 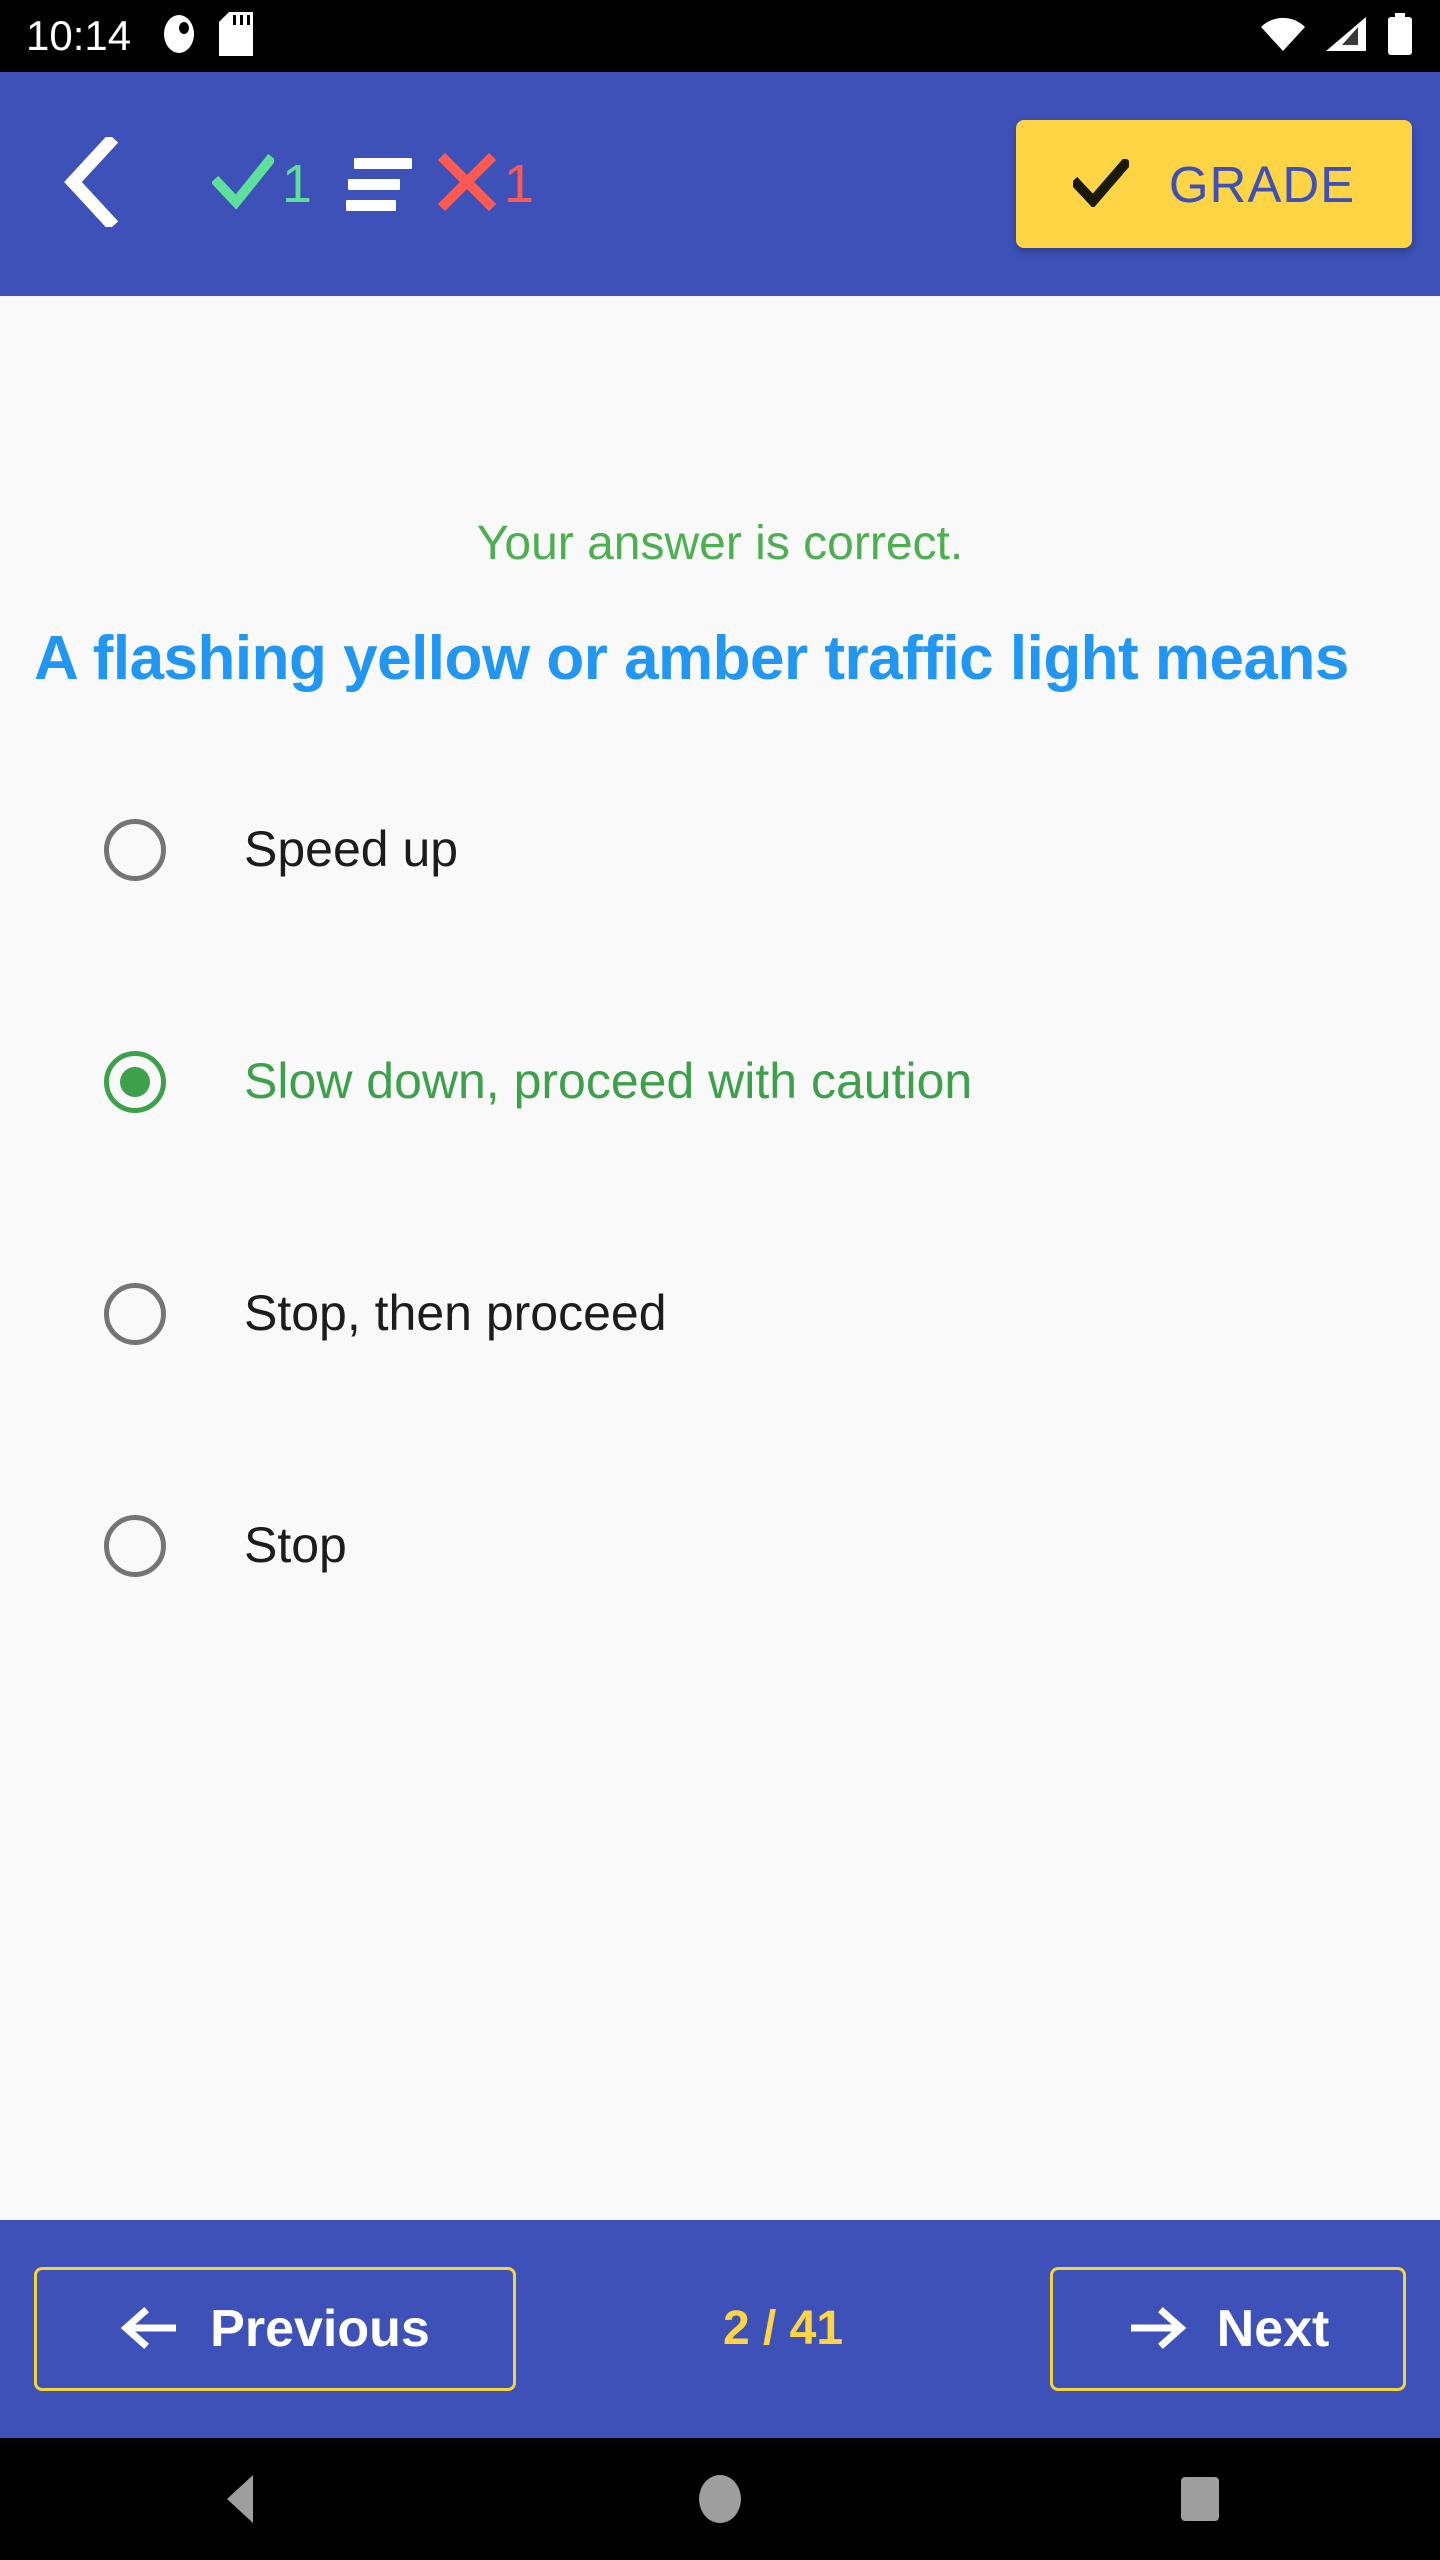 What do you see at coordinates (1346, 36) in the screenshot?
I see `cellular-signal-icon` at bounding box center [1346, 36].